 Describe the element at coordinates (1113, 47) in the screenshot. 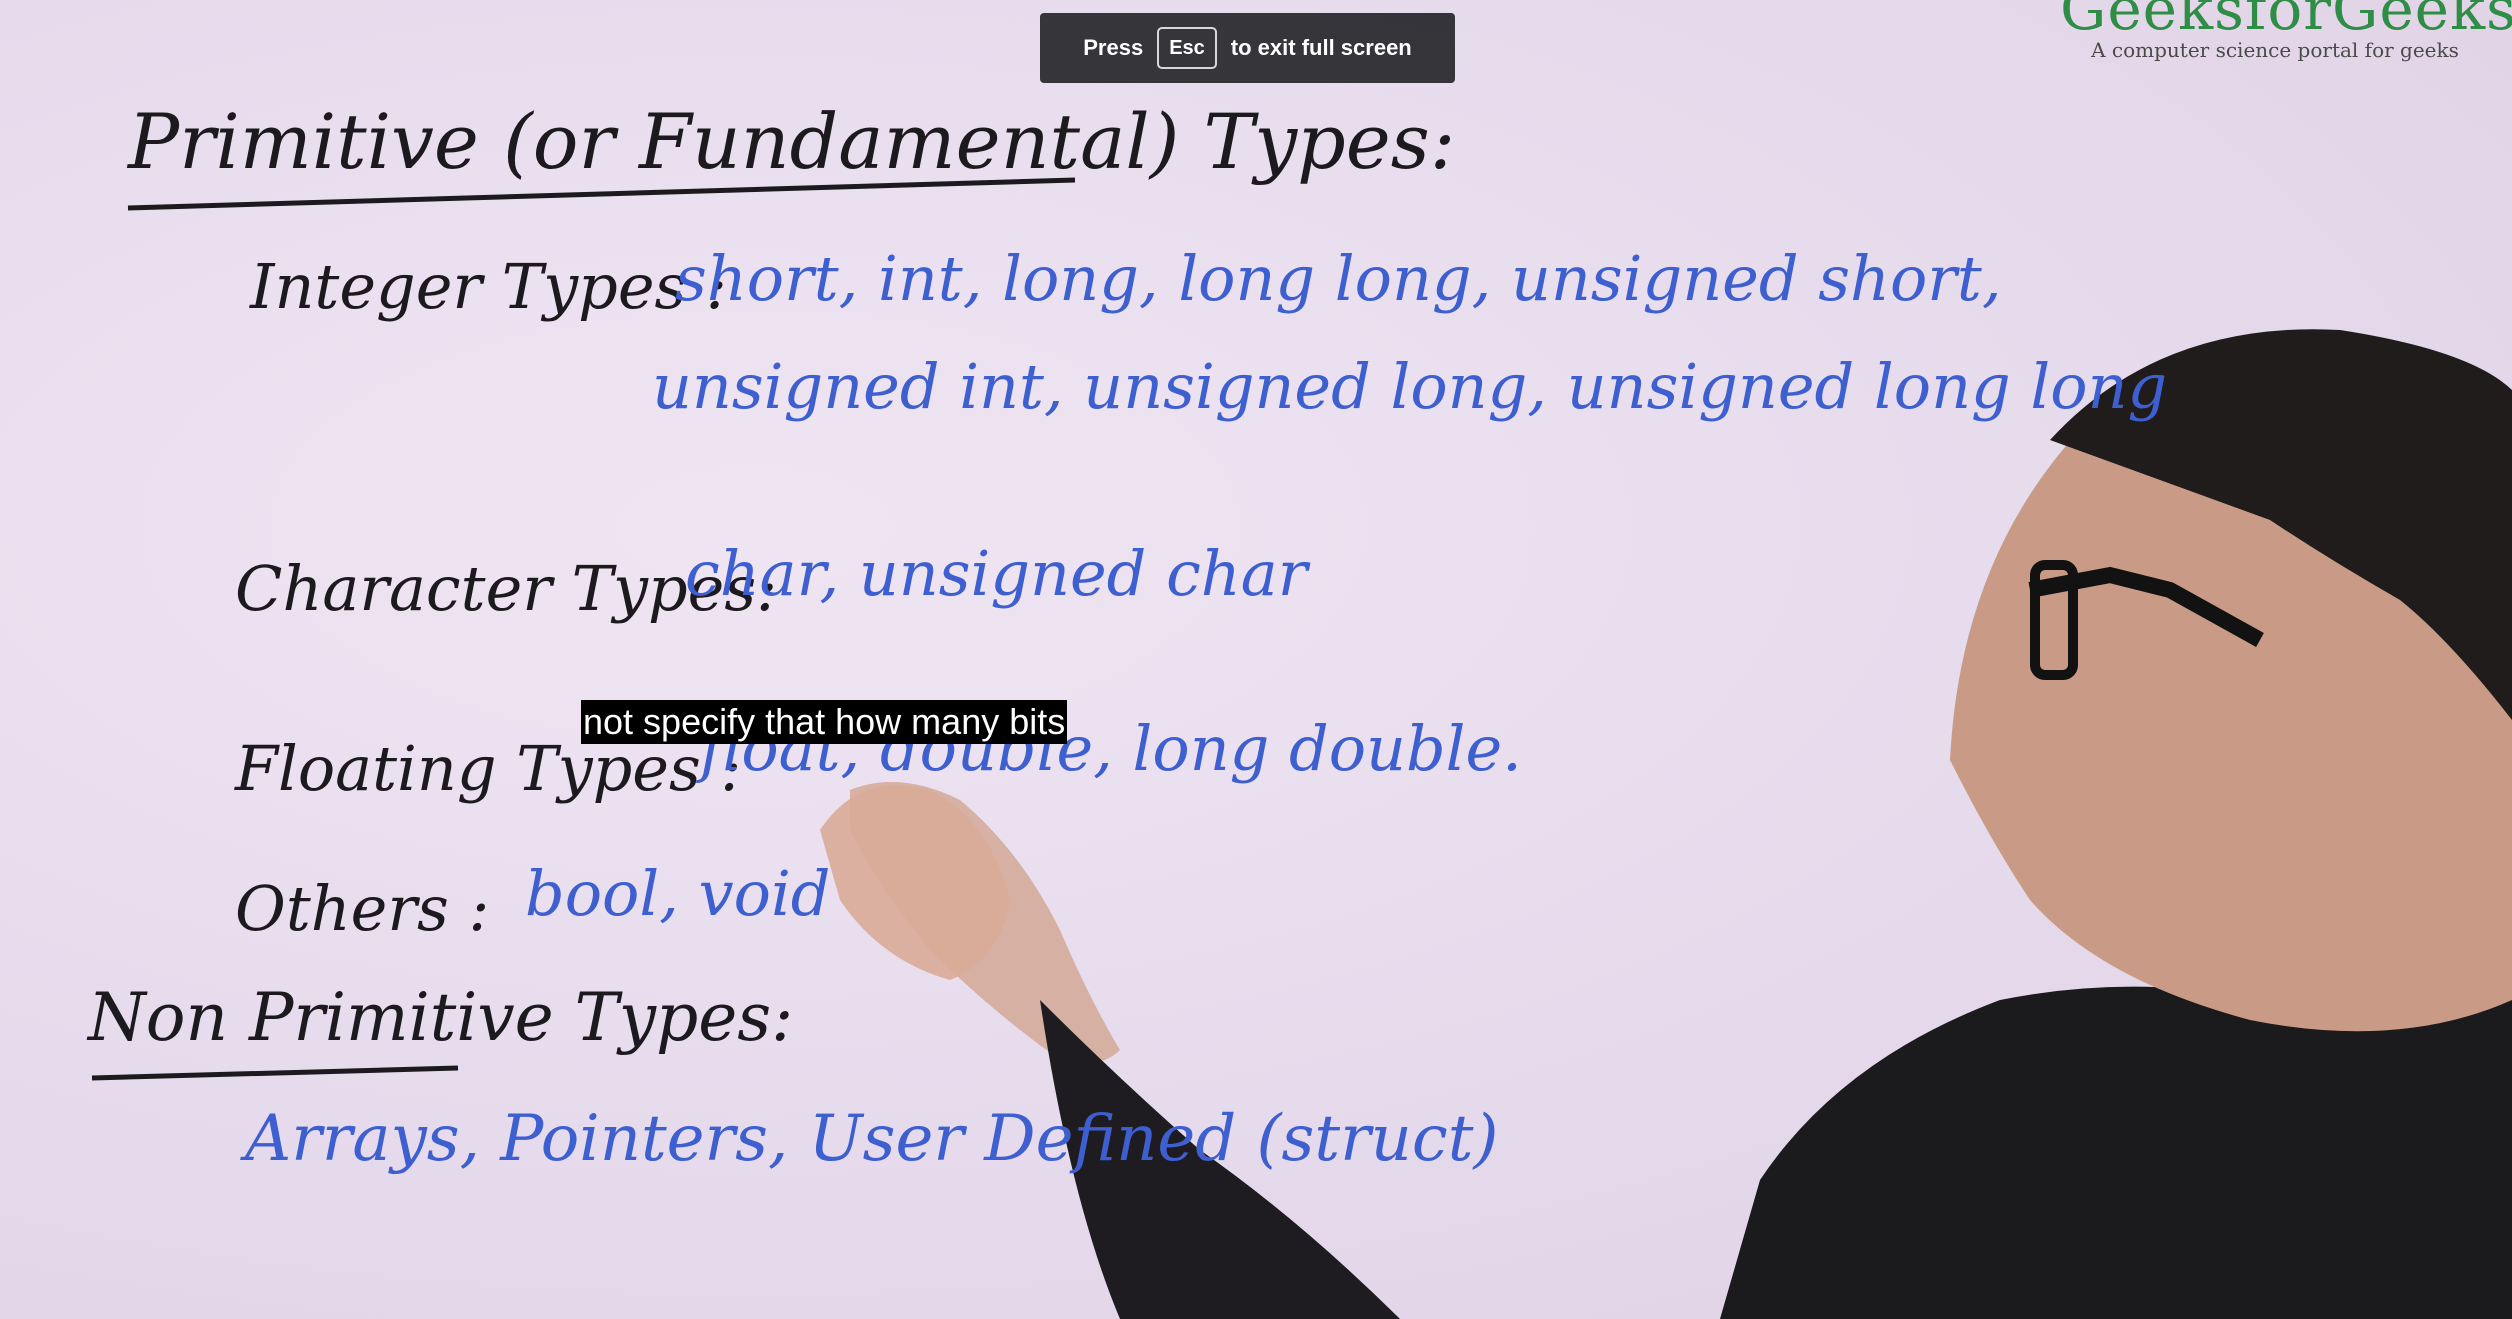

I see `fullscreen-notice-press: Press` at that location.